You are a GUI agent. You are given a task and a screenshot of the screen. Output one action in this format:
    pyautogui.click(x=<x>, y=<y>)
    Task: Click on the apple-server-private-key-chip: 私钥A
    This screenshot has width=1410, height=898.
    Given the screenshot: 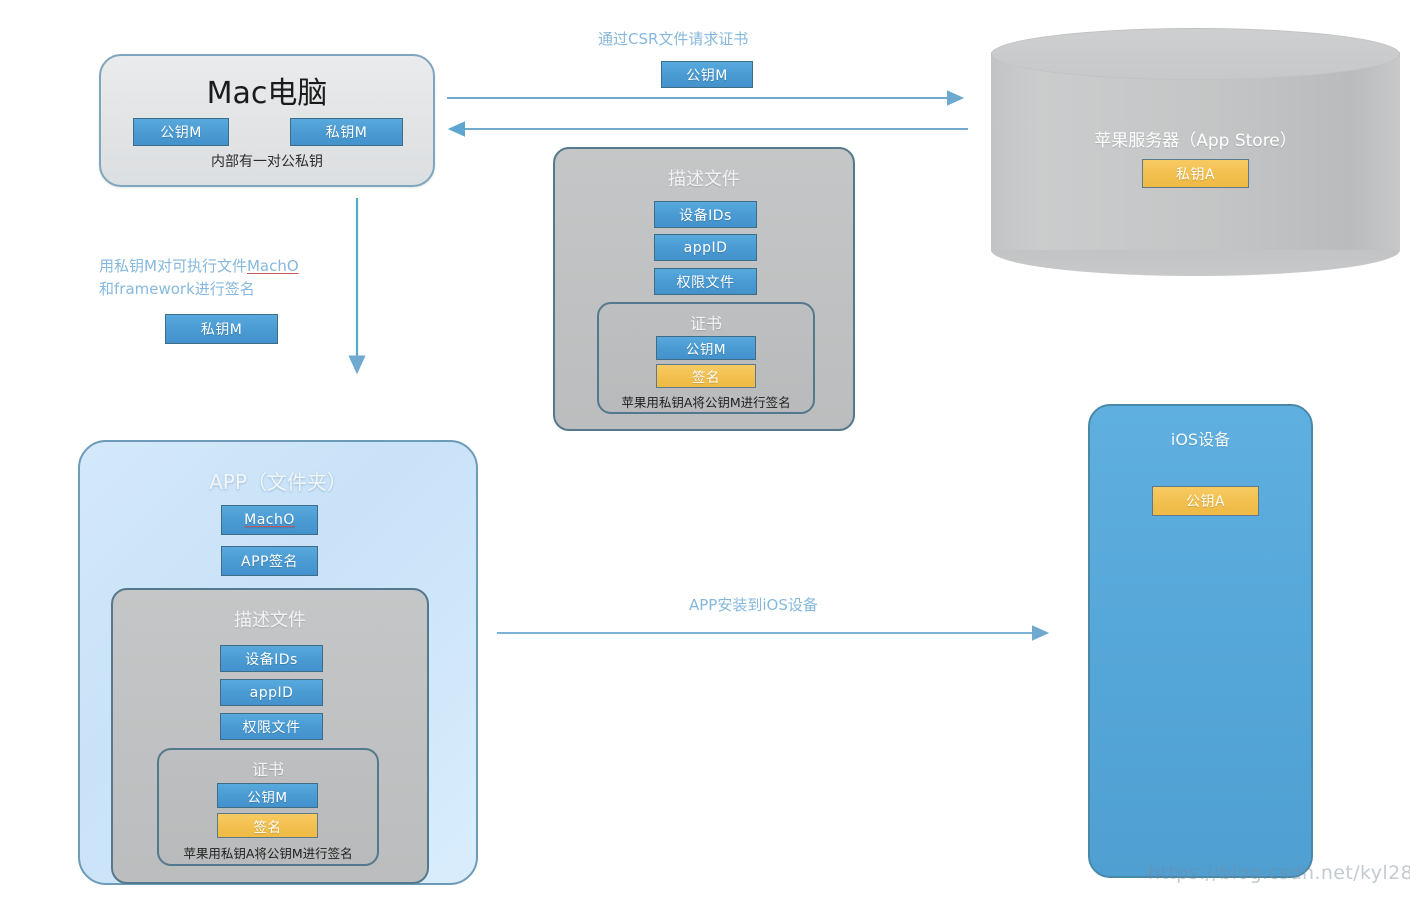 What is the action you would take?
    pyautogui.click(x=1195, y=173)
    